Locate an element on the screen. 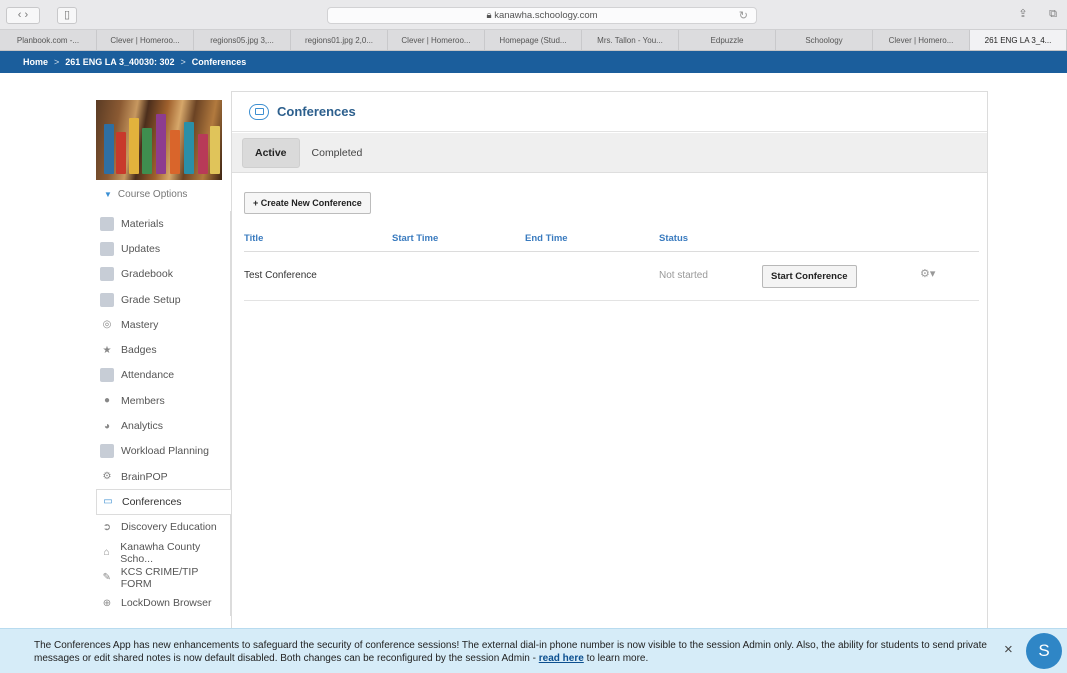  sidebar-item-conferences: ▭ Conferences is located at coordinates (163, 502).